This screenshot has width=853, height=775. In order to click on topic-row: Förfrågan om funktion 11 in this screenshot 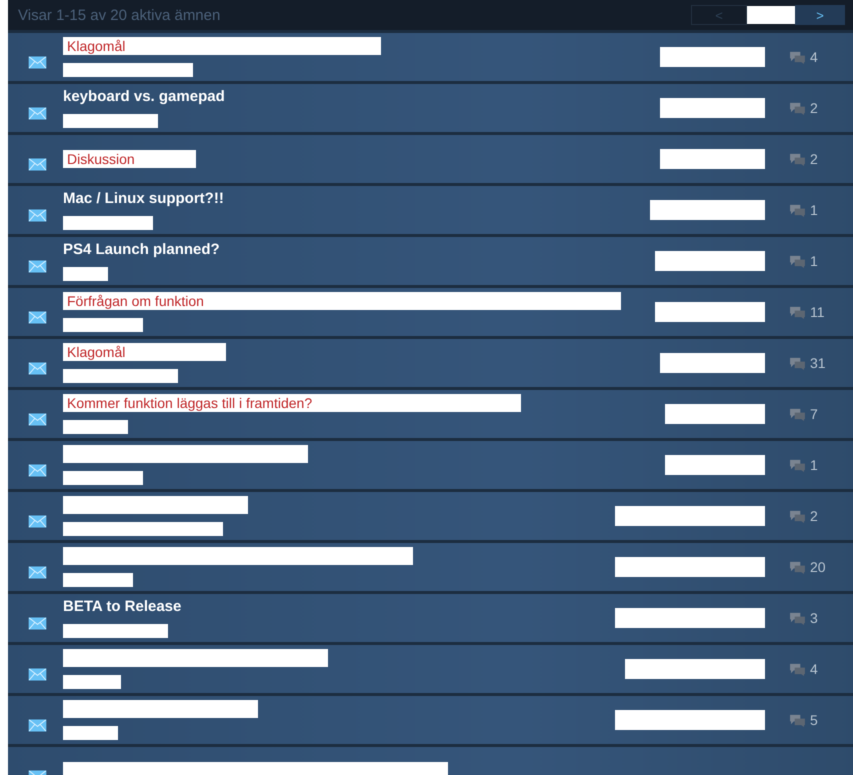, I will do `click(430, 310)`.